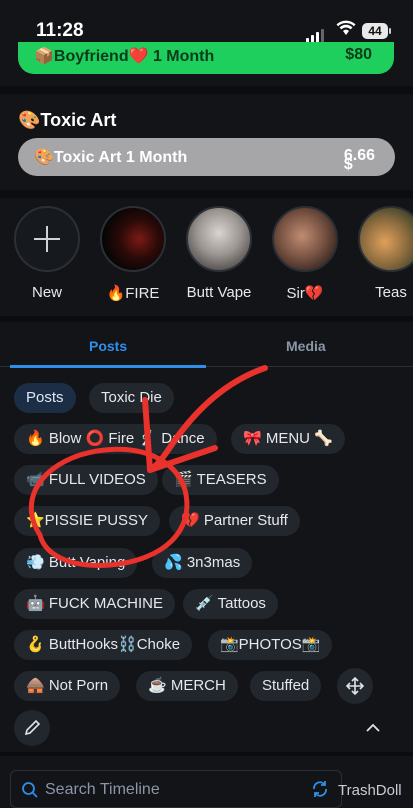  I want to click on chip-full-videos: 📹 FULL VIDEOS, so click(86, 480).